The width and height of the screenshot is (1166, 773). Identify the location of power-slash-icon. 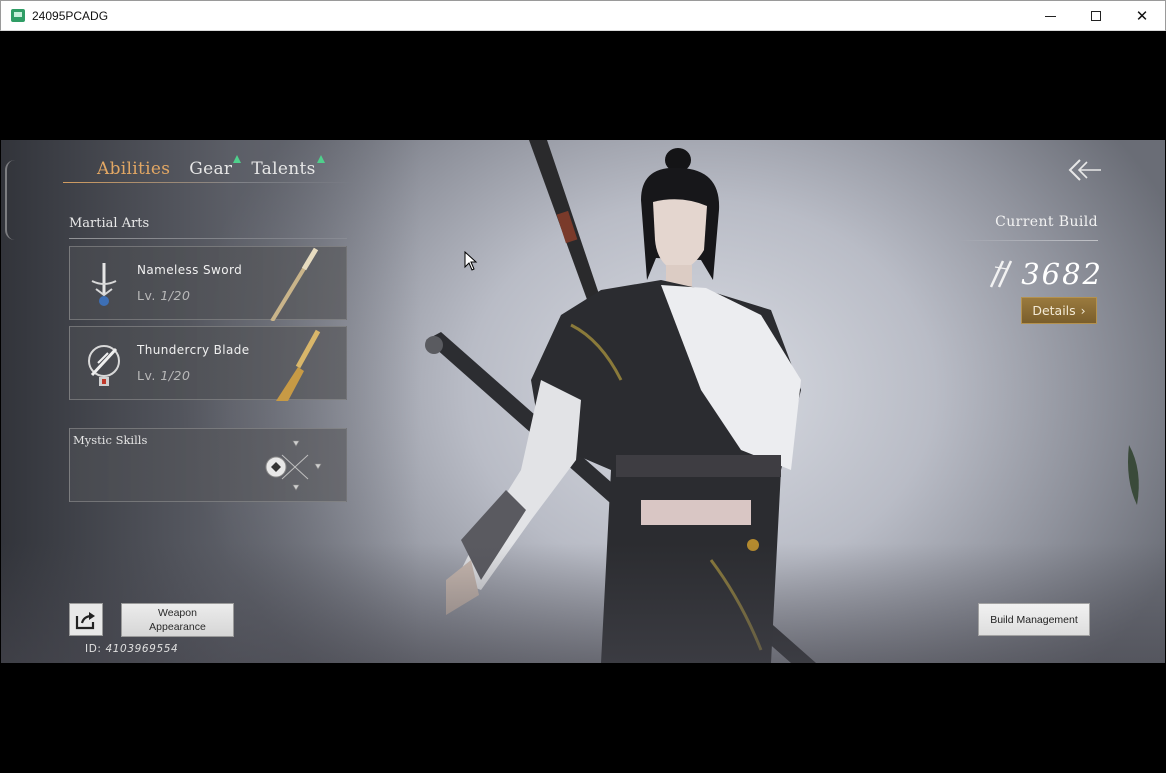
(1001, 274).